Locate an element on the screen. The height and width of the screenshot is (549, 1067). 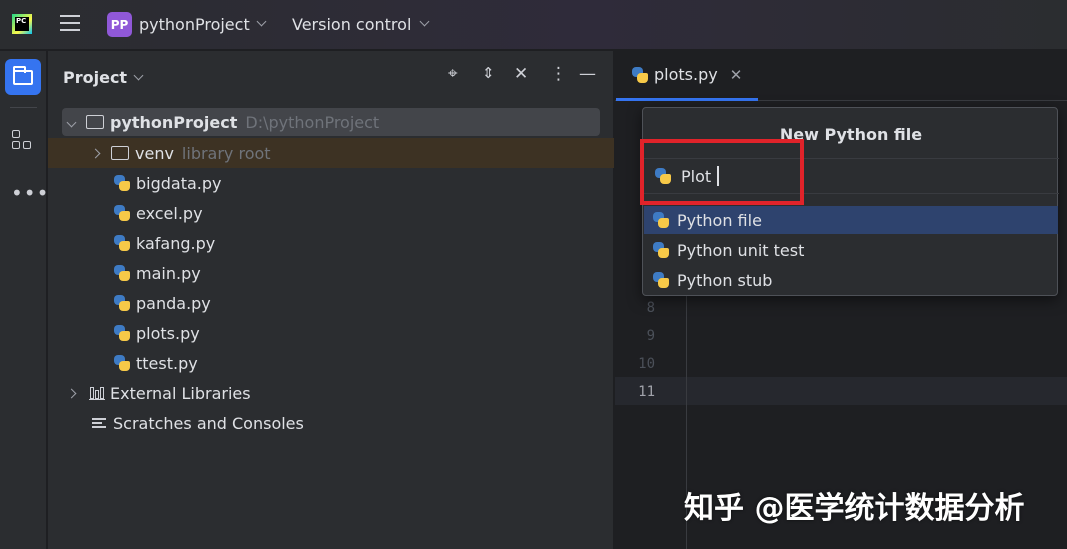
tree-item-label: main.py is located at coordinates (168, 273).